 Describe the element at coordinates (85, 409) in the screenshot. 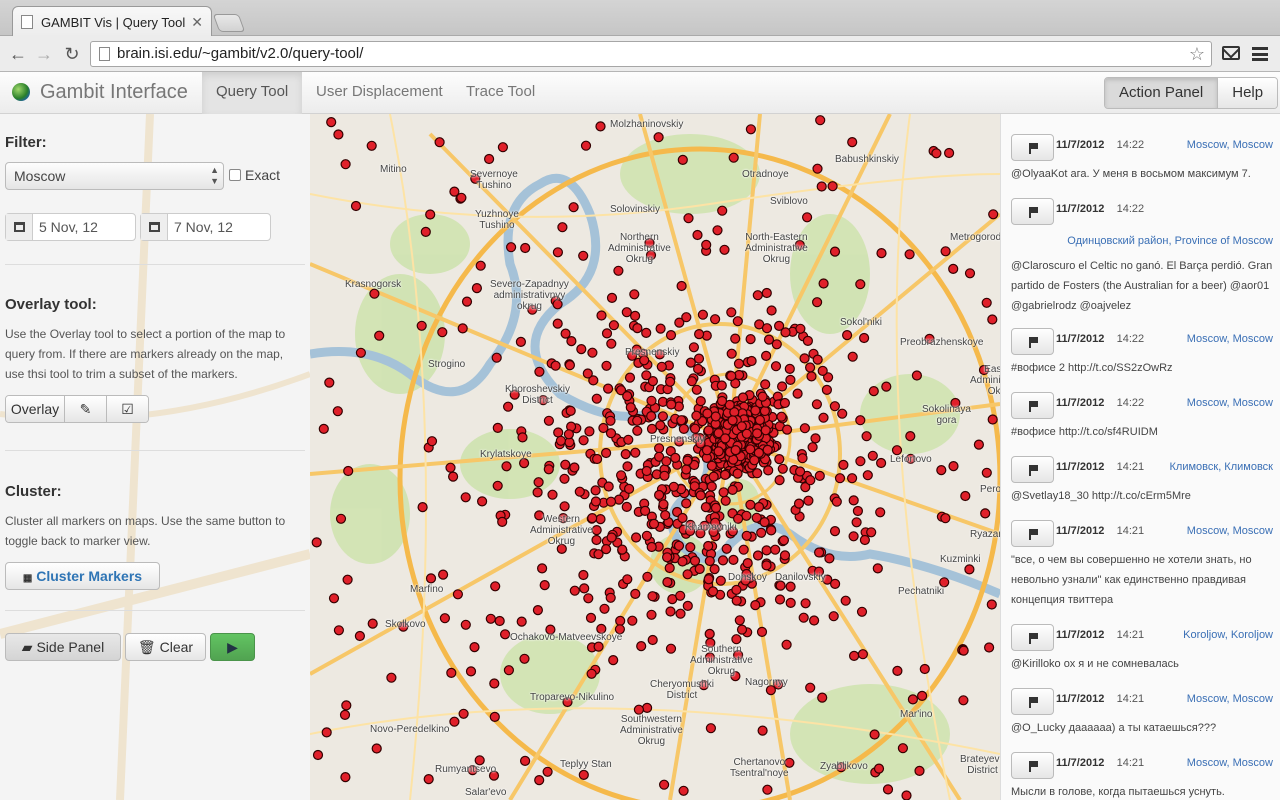

I see `pencil-icon: ✎` at that location.